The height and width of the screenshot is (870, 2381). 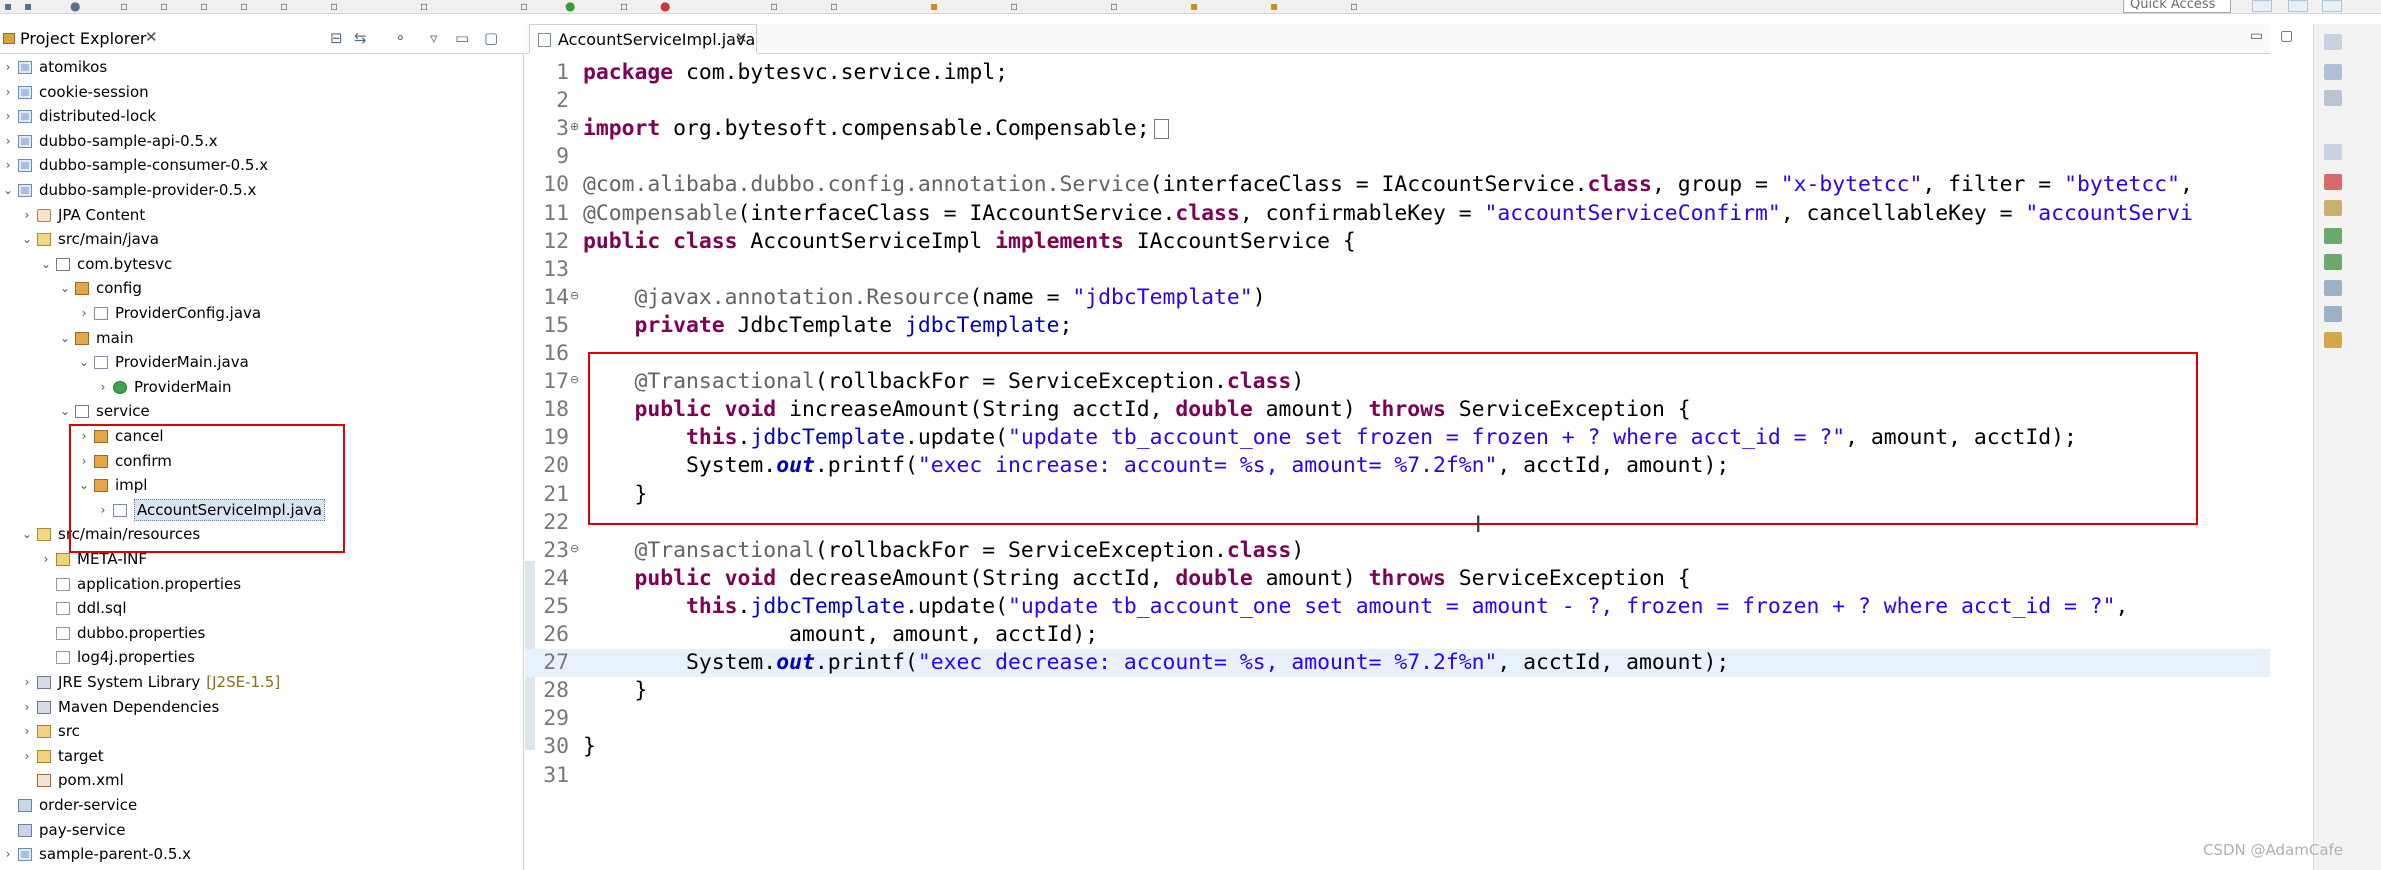 I want to click on view-menu-icon: ▿, so click(x=434, y=38).